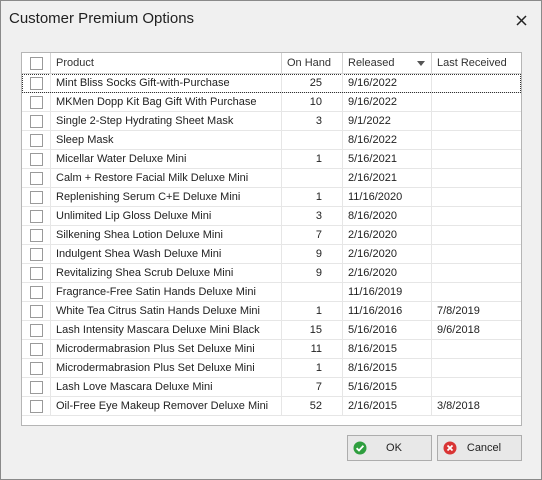 The image size is (542, 480). I want to click on close-button, so click(521, 20).